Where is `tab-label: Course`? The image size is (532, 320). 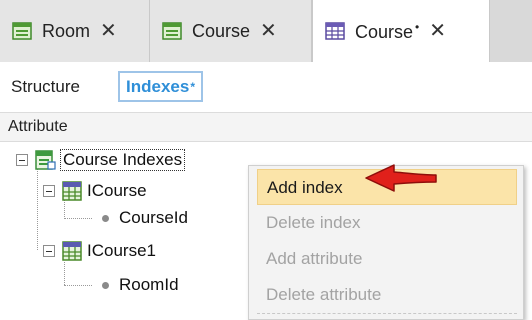 tab-label: Course is located at coordinates (221, 30).